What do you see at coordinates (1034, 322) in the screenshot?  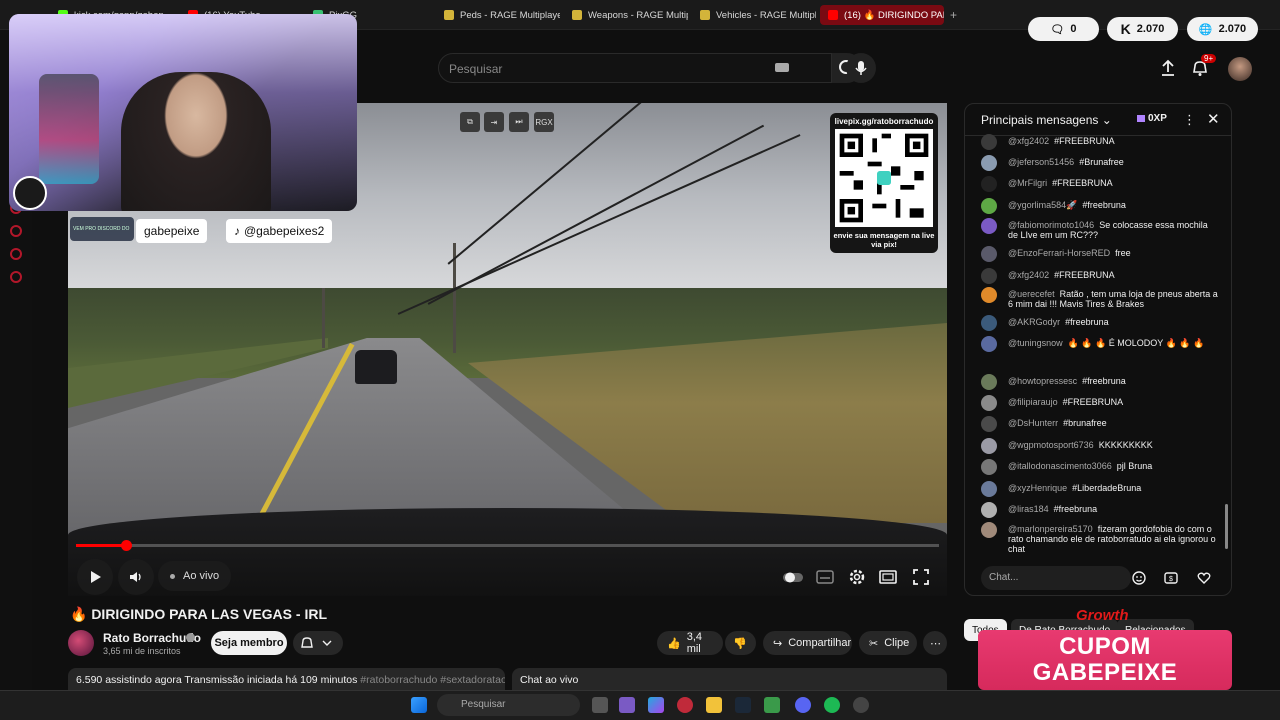 I see `chat-author: @AKRGodyr` at bounding box center [1034, 322].